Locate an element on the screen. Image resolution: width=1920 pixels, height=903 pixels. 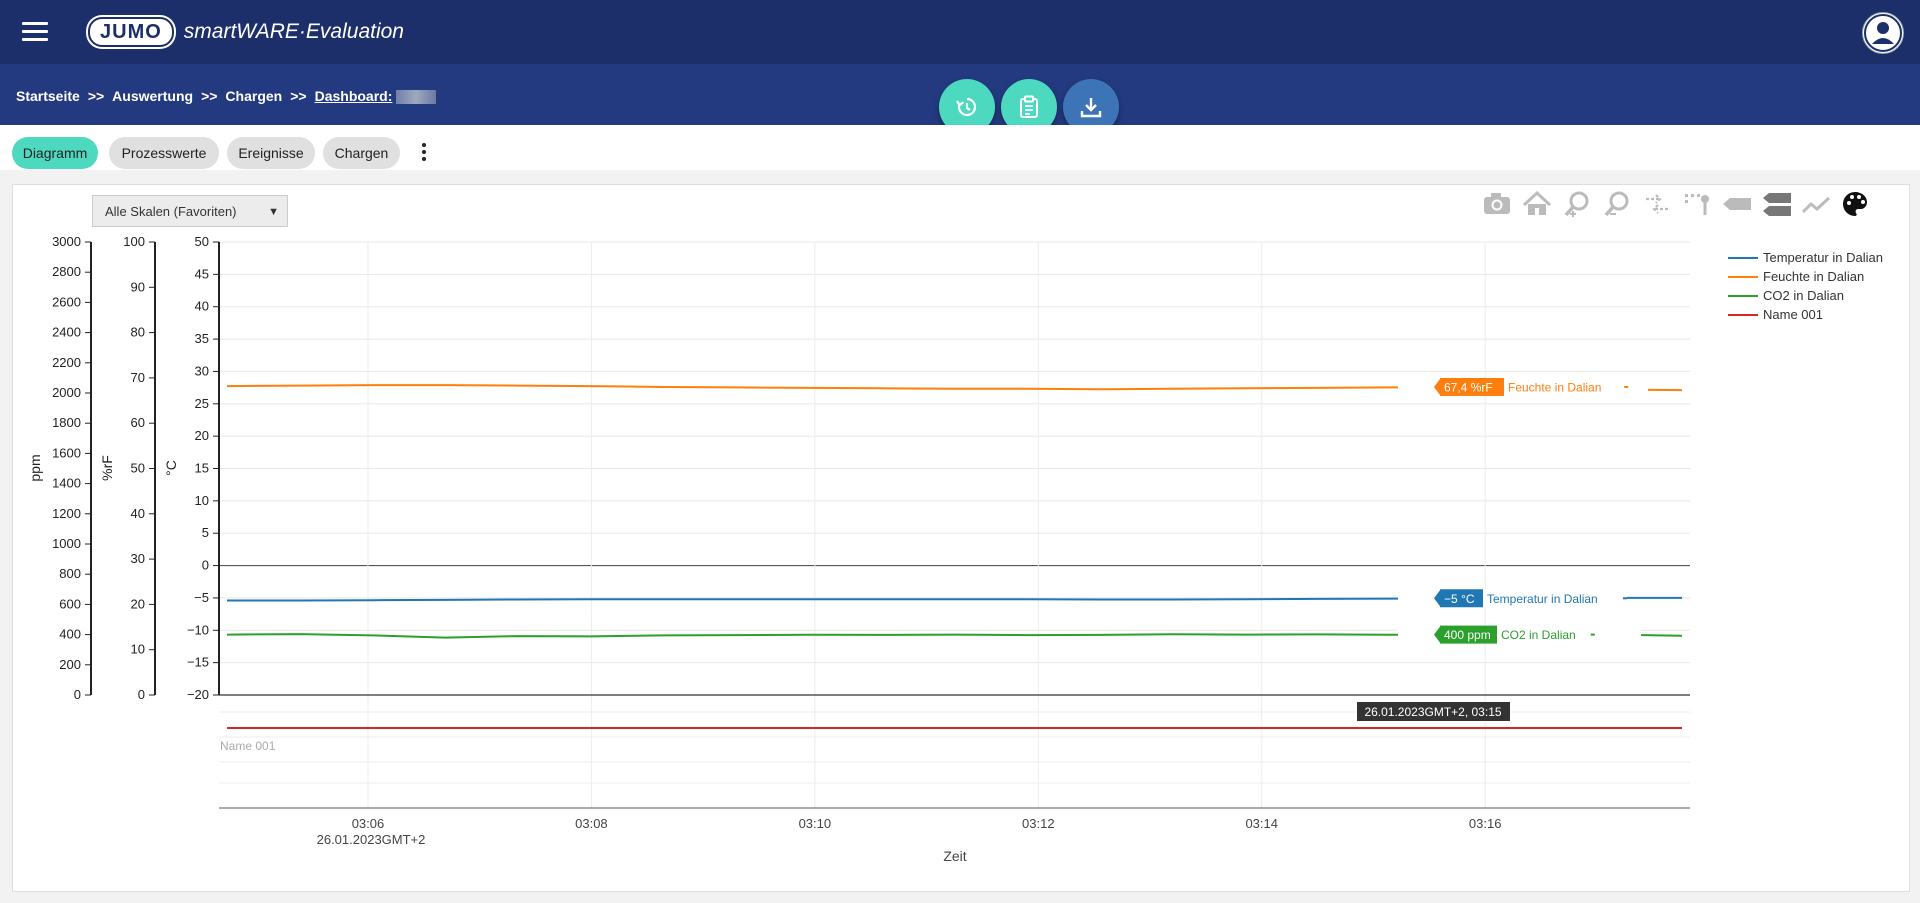
breadcrumb-home: Startseite is located at coordinates (48, 96).